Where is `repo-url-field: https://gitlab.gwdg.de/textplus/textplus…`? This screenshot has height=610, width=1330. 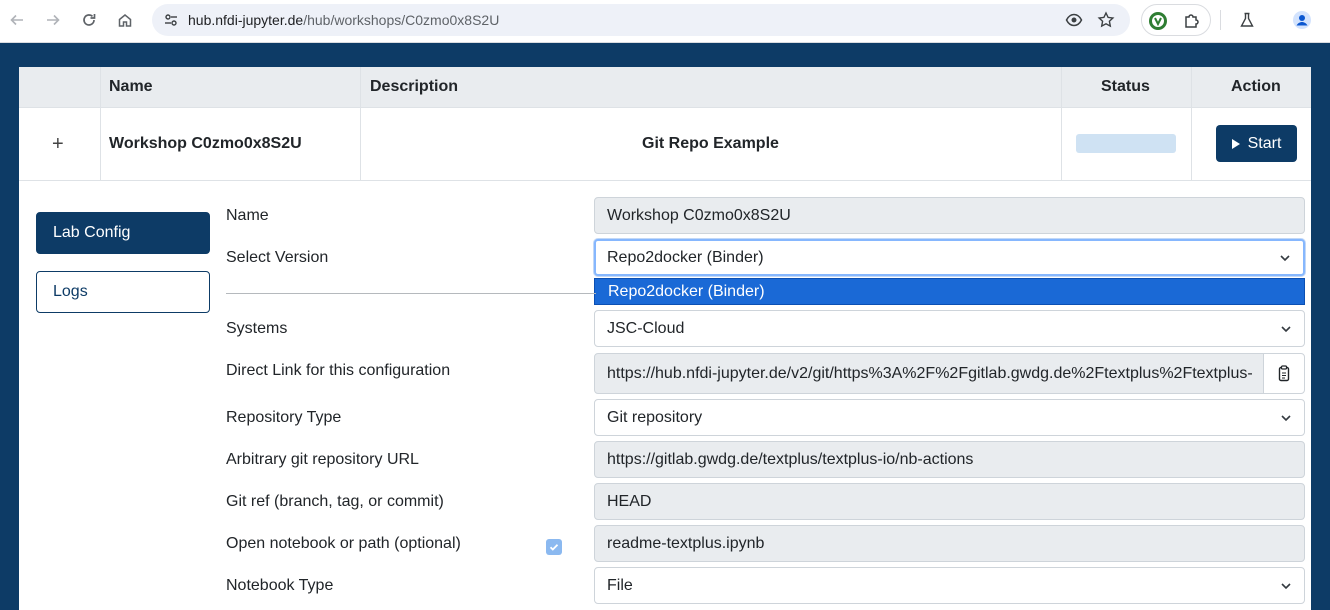
repo-url-field: https://gitlab.gwdg.de/textplus/textplus… is located at coordinates (949, 459).